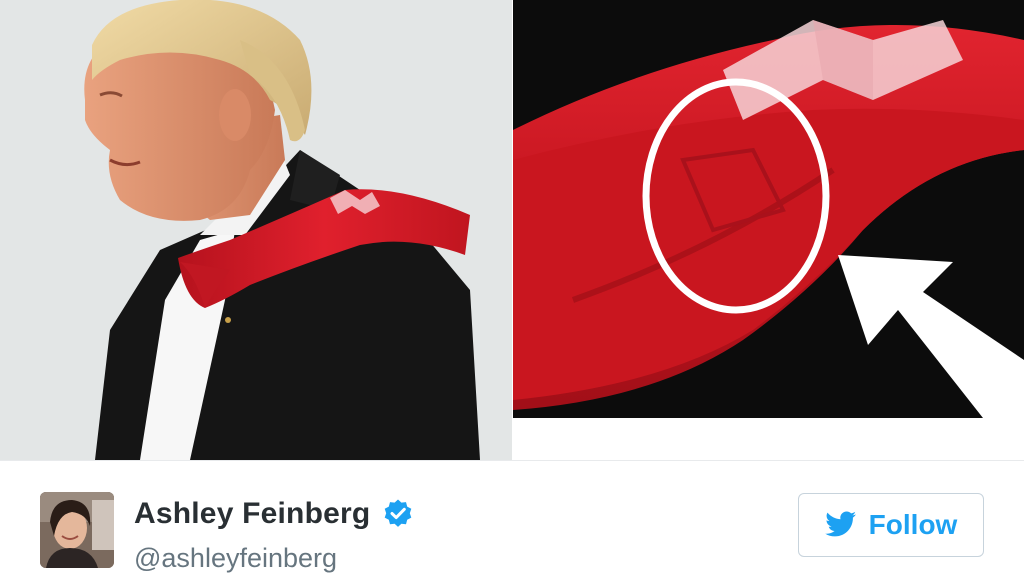 This screenshot has height=576, width=1024. I want to click on avatar, so click(77, 530).